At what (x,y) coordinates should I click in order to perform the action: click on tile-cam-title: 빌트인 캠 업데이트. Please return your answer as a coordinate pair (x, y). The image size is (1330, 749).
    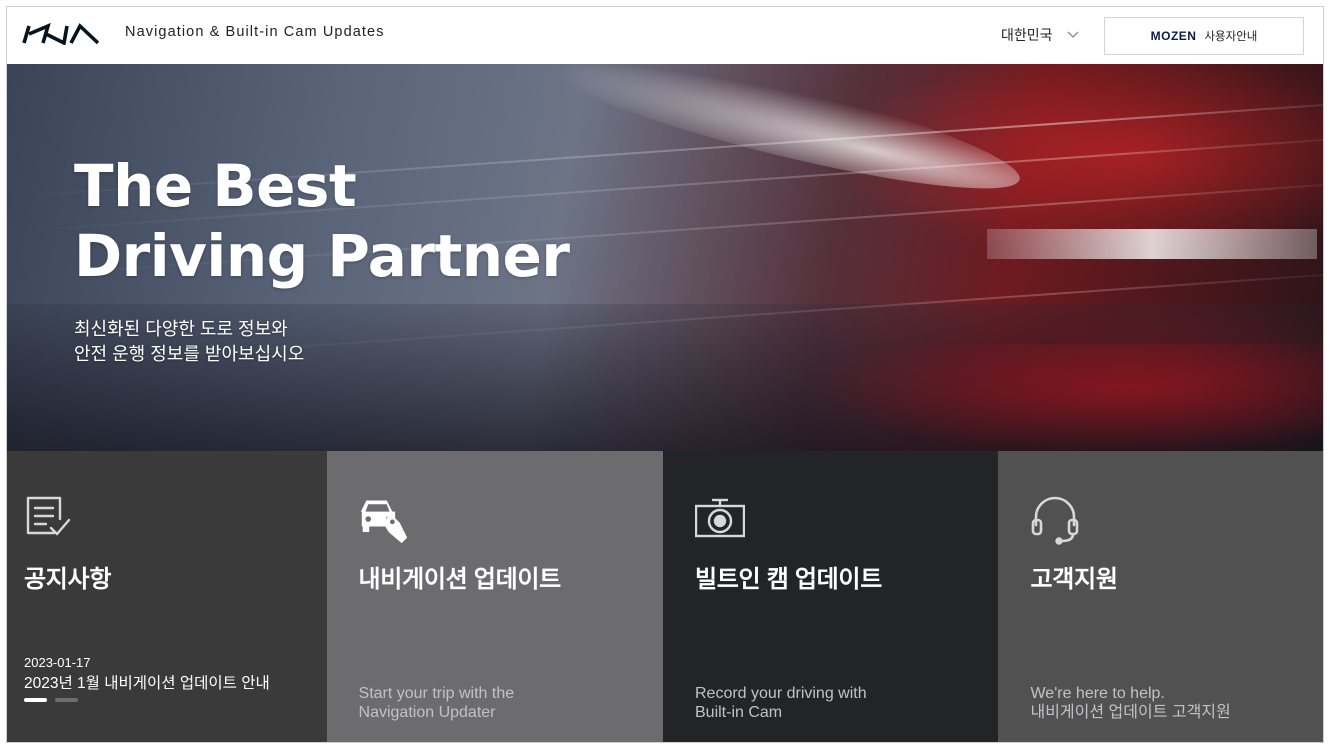
    Looking at the image, I should click on (788, 579).